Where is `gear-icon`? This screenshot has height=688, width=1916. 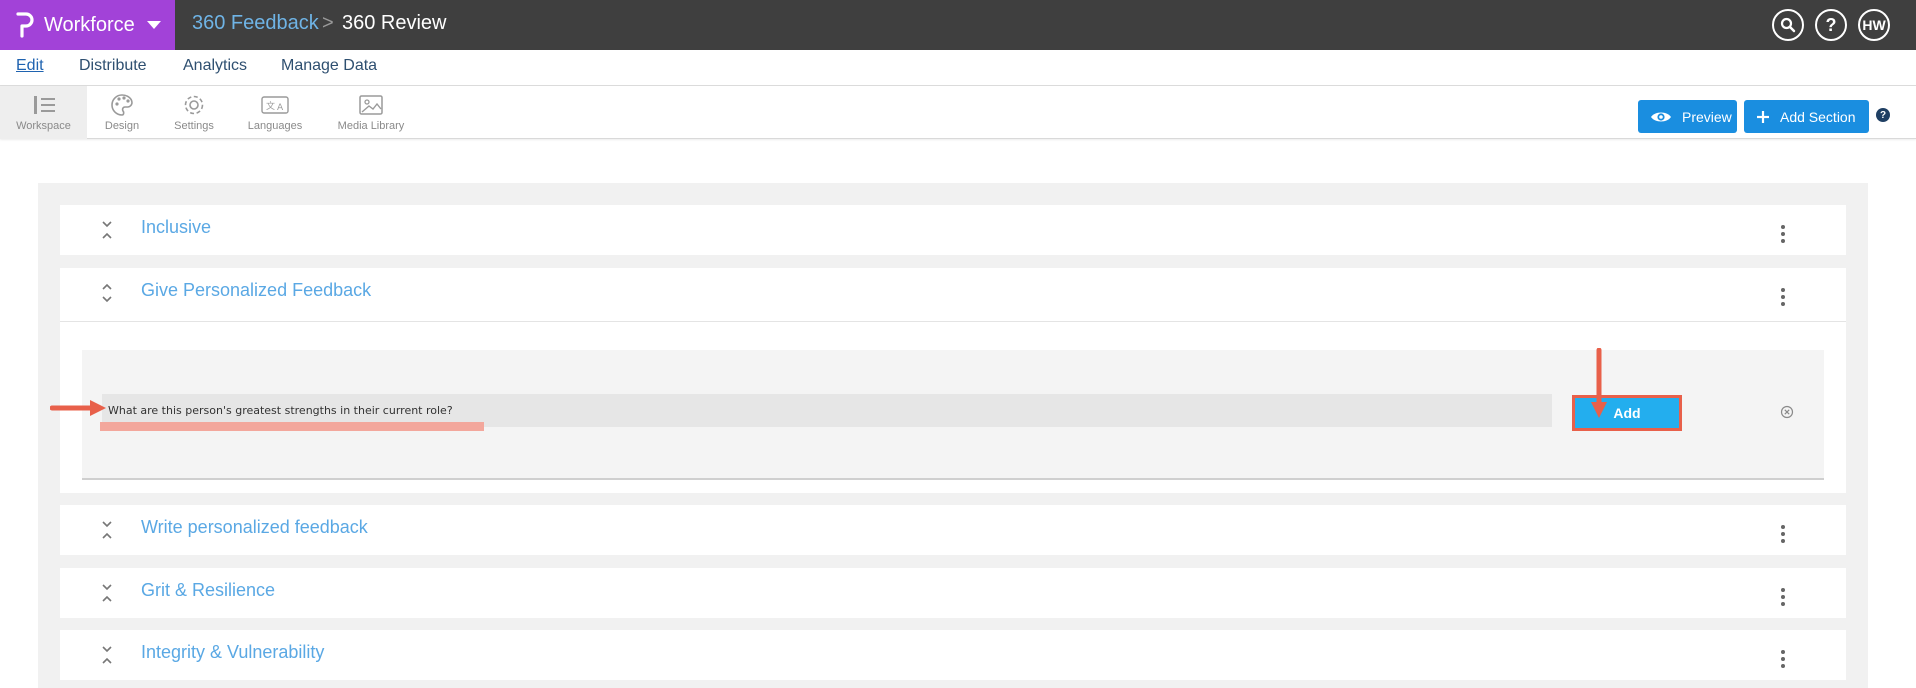 gear-icon is located at coordinates (194, 105).